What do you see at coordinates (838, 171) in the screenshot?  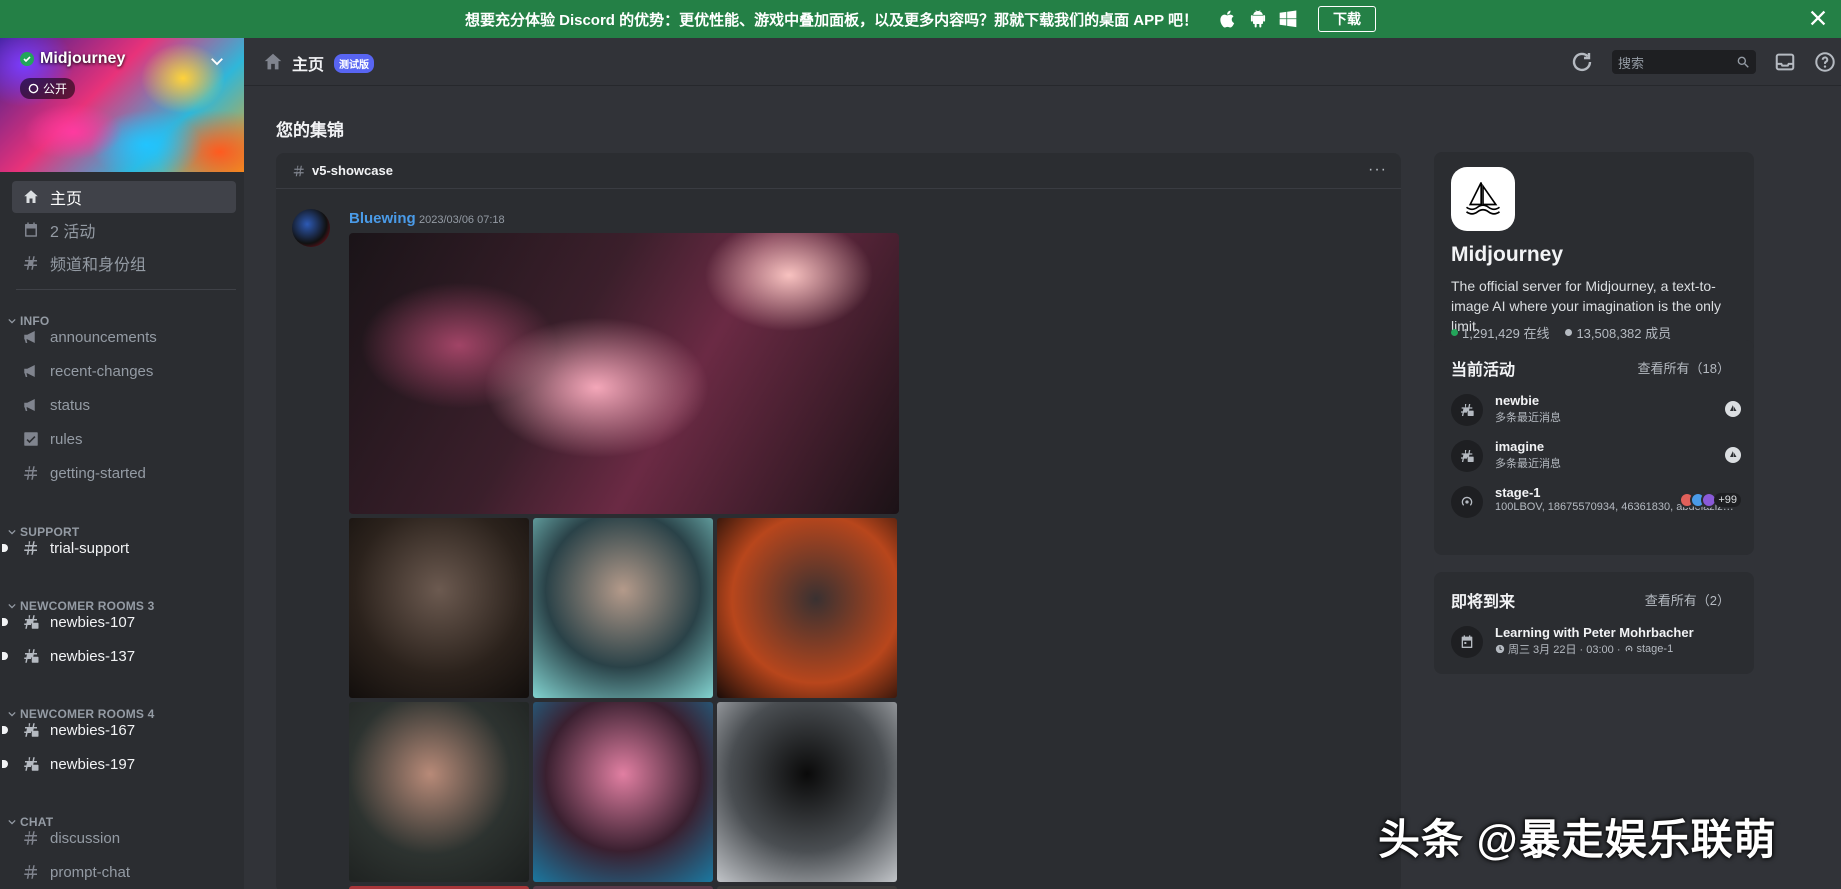 I see `card-header: v5-showcase` at bounding box center [838, 171].